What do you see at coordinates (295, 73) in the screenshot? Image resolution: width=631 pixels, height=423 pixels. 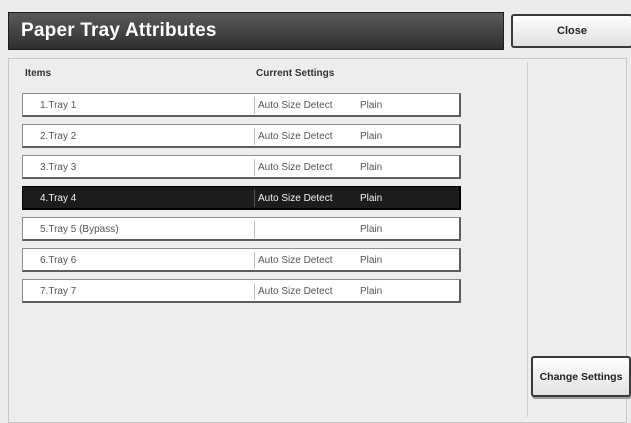 I see `column-header-current-settings: Current Settings` at bounding box center [295, 73].